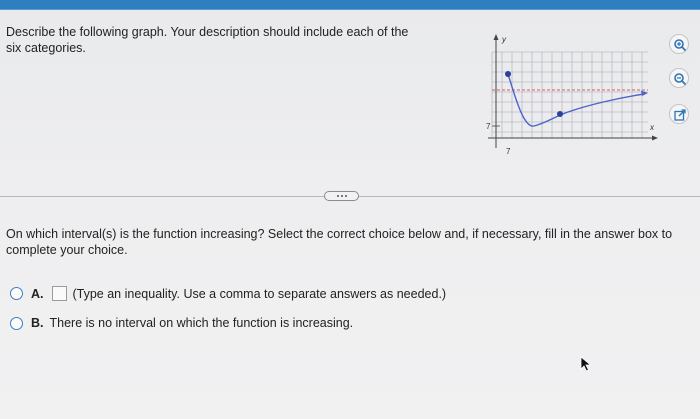 This screenshot has height=419, width=700. I want to click on curve-point-mid, so click(560, 114).